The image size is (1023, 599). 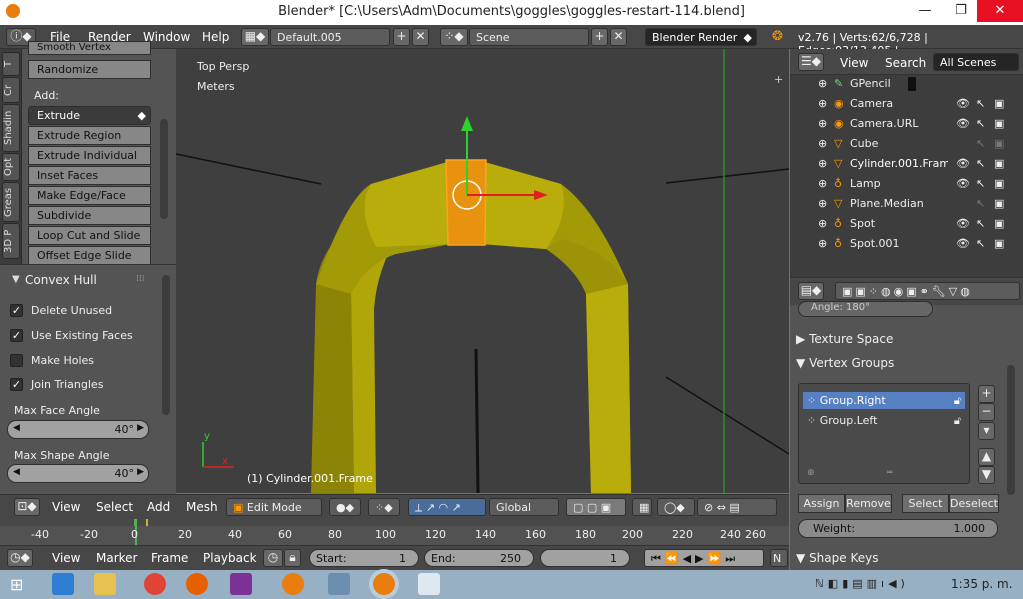 What do you see at coordinates (89, 215) in the screenshot?
I see `subdivide-button: Subdivide` at bounding box center [89, 215].